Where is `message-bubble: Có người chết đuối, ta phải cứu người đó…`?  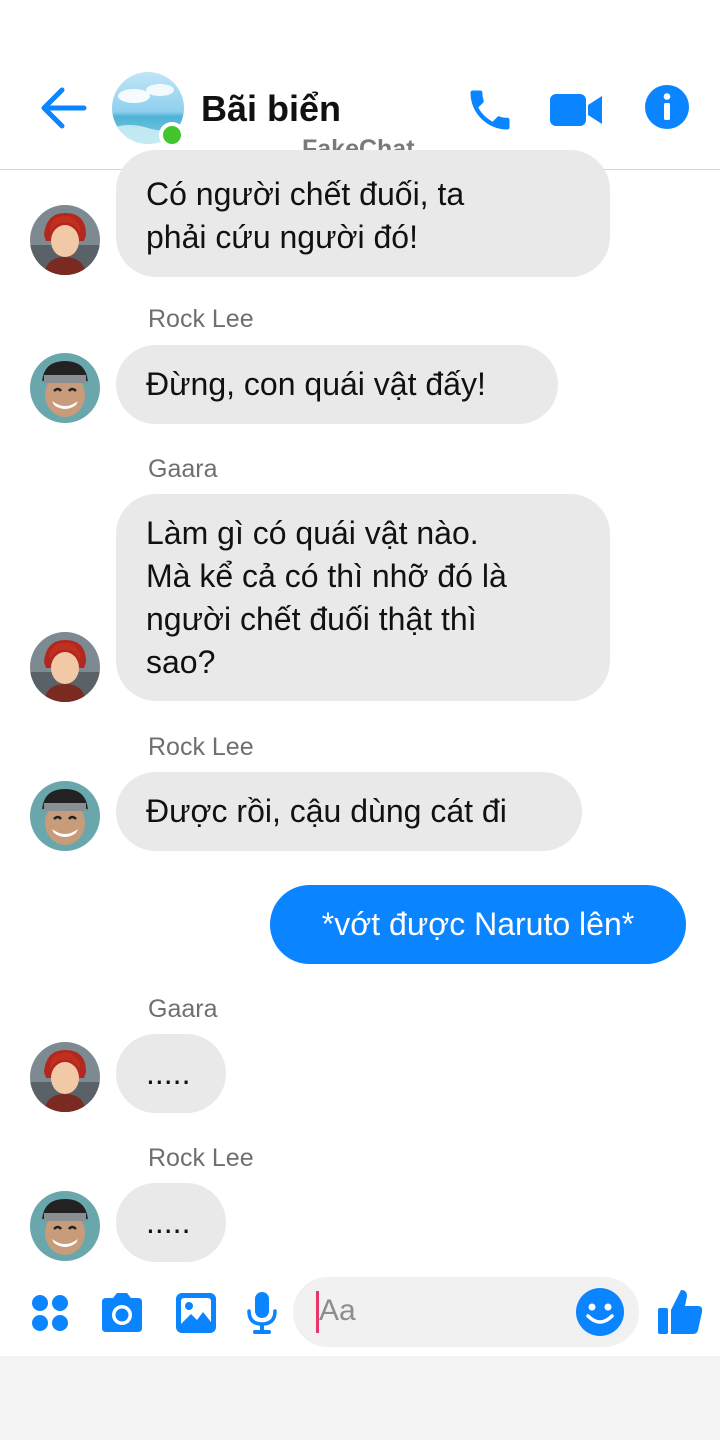 message-bubble: Có người chết đuối, ta phải cứu người đó… is located at coordinates (363, 213).